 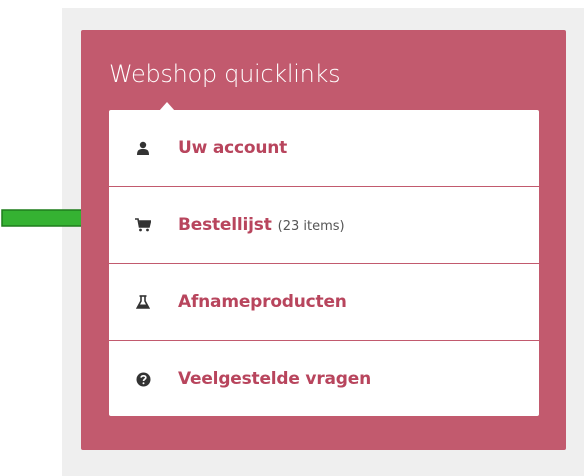 I want to click on quicklink-uw-account: Uw account, so click(x=324, y=148).